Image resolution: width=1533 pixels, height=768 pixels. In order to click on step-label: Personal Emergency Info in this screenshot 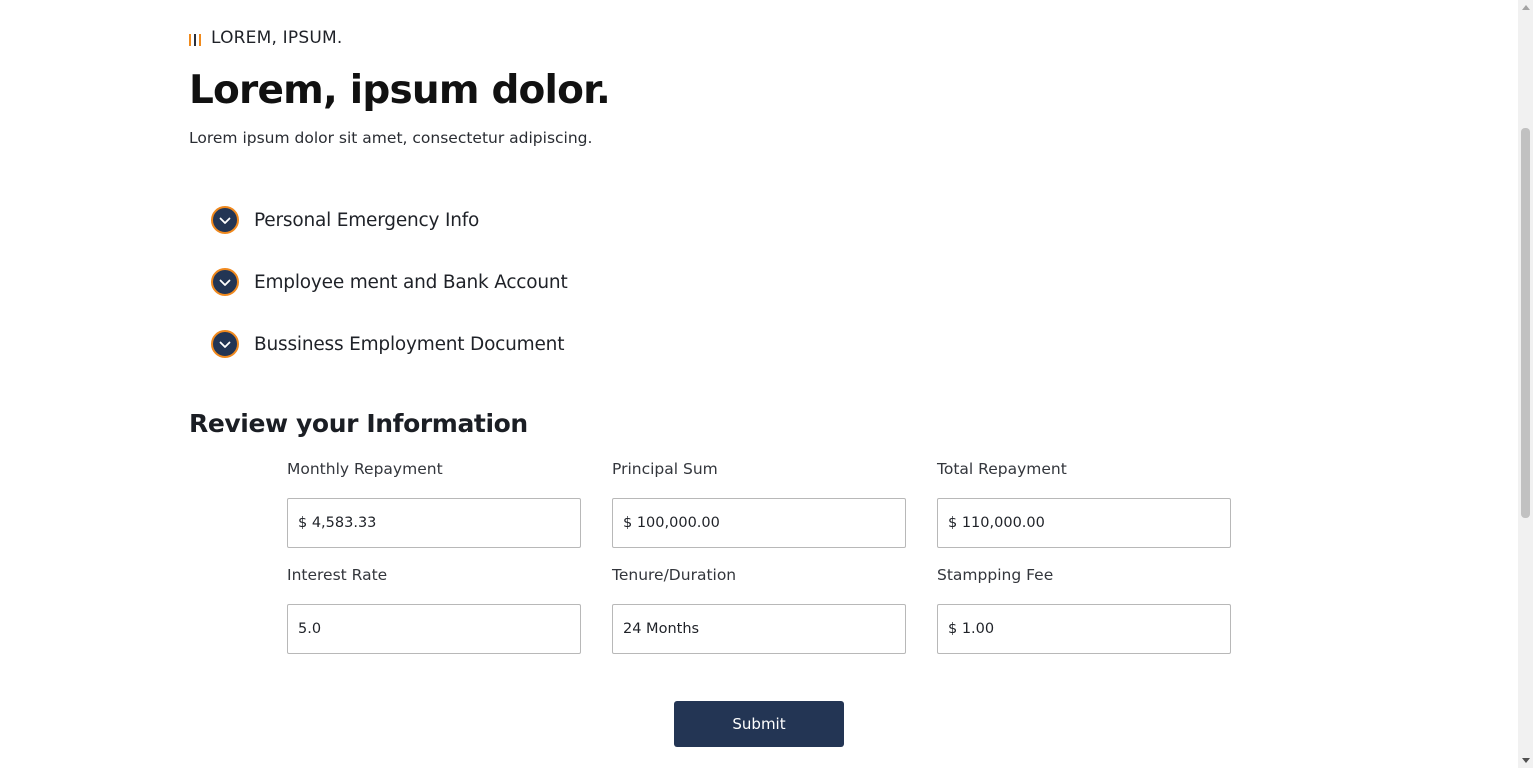, I will do `click(367, 220)`.